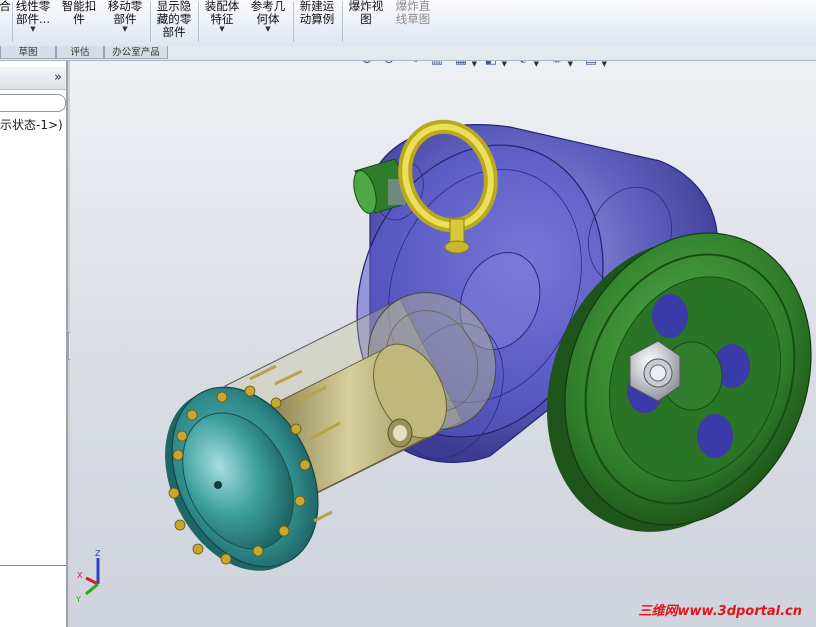 The image size is (816, 627). What do you see at coordinates (33, 78) in the screenshot?
I see `panel-header: »` at bounding box center [33, 78].